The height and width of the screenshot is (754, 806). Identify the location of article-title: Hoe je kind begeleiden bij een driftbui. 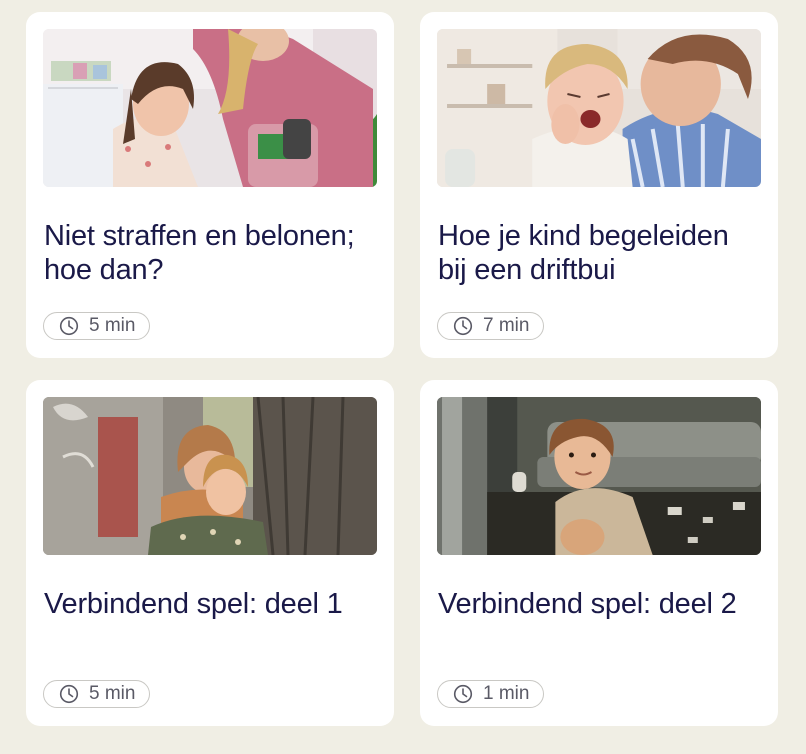
(583, 253).